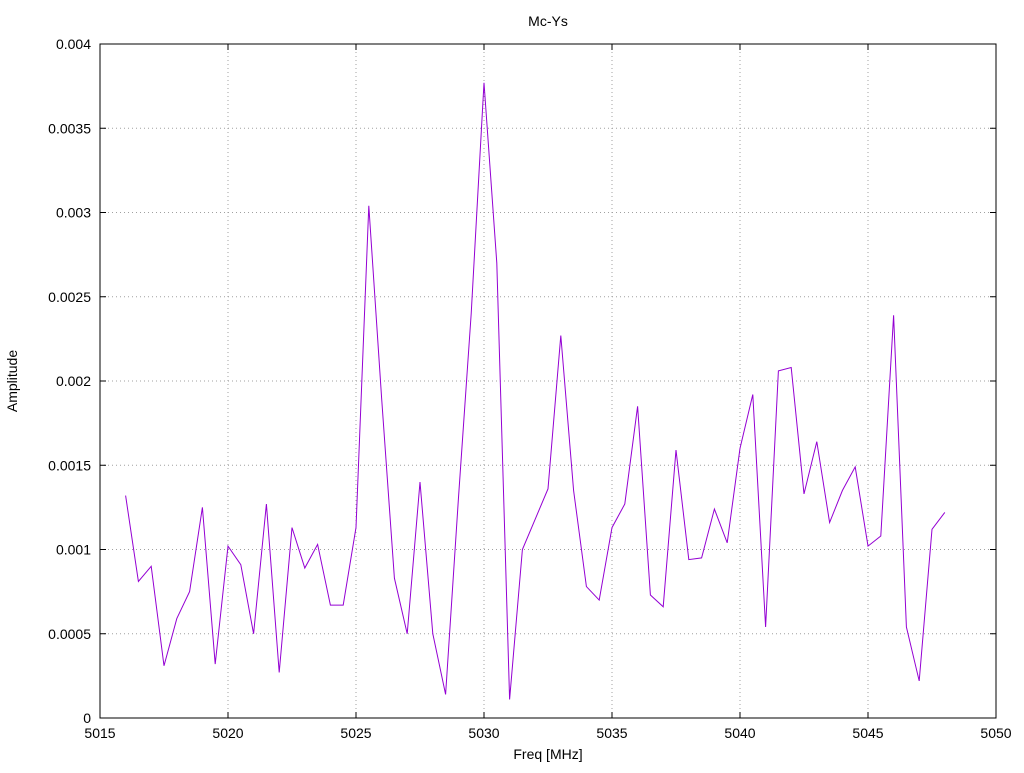  I want to click on y-tick-label: 0.0015, so click(69, 465).